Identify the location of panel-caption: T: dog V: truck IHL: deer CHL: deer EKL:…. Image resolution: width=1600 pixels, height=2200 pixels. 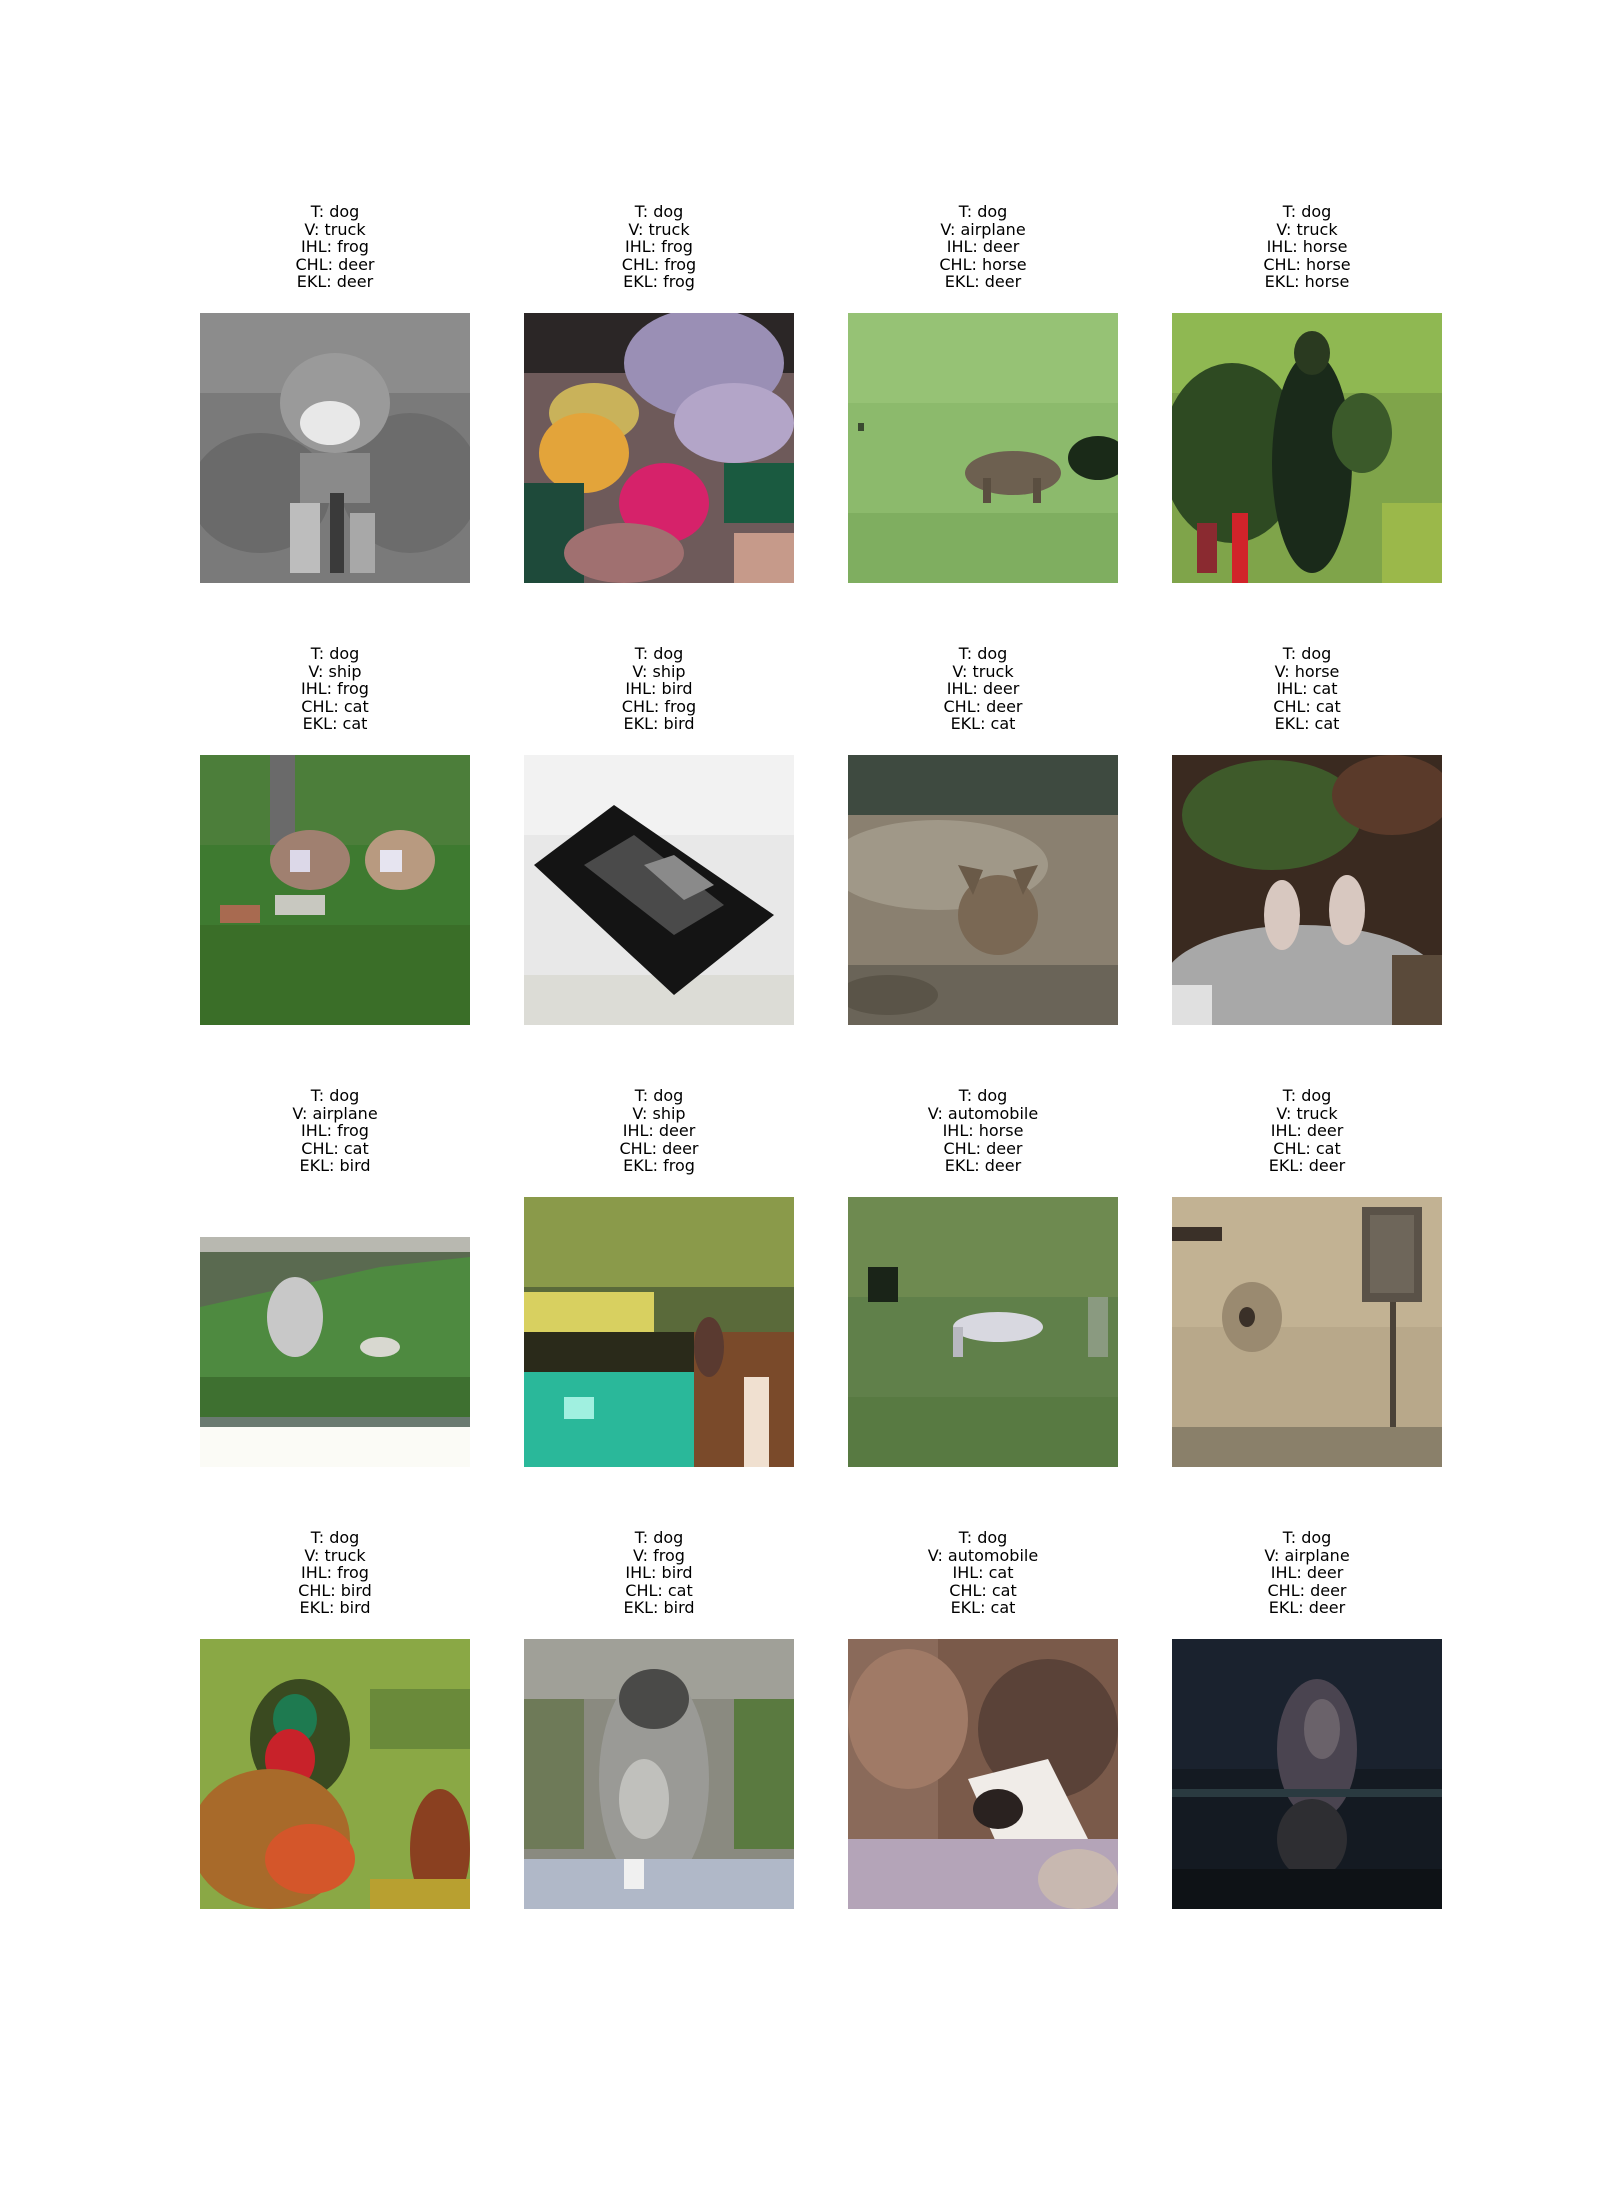
(983, 690).